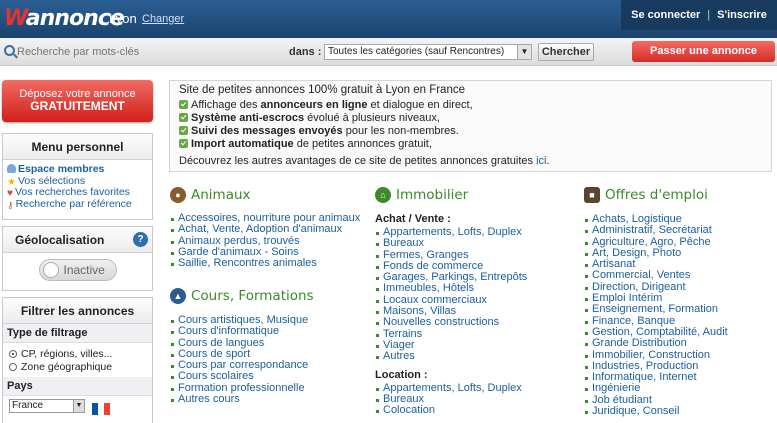 This screenshot has height=423, width=777. I want to click on intro-more-link: ici, so click(541, 161).